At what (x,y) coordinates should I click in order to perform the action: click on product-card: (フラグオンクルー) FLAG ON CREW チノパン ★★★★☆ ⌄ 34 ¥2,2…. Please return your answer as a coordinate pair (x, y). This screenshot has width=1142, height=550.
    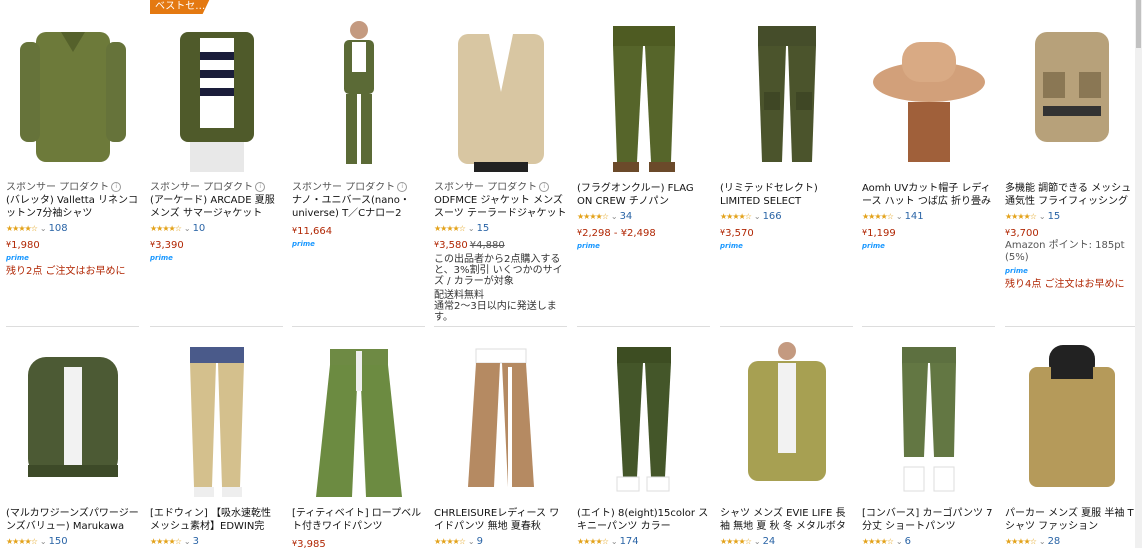
    Looking at the image, I should click on (643, 131).